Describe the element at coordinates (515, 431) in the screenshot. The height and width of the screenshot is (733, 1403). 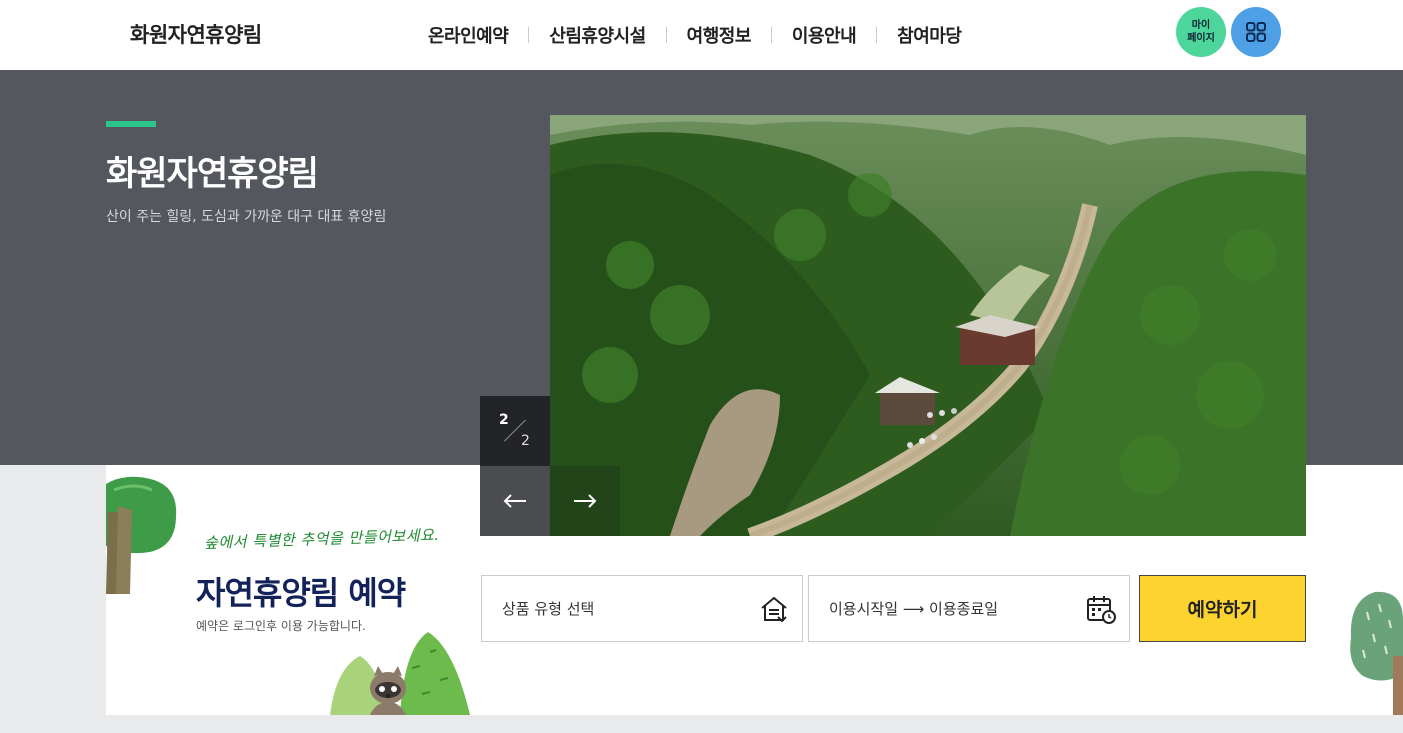
I see `slide-counter: 2 2` at that location.